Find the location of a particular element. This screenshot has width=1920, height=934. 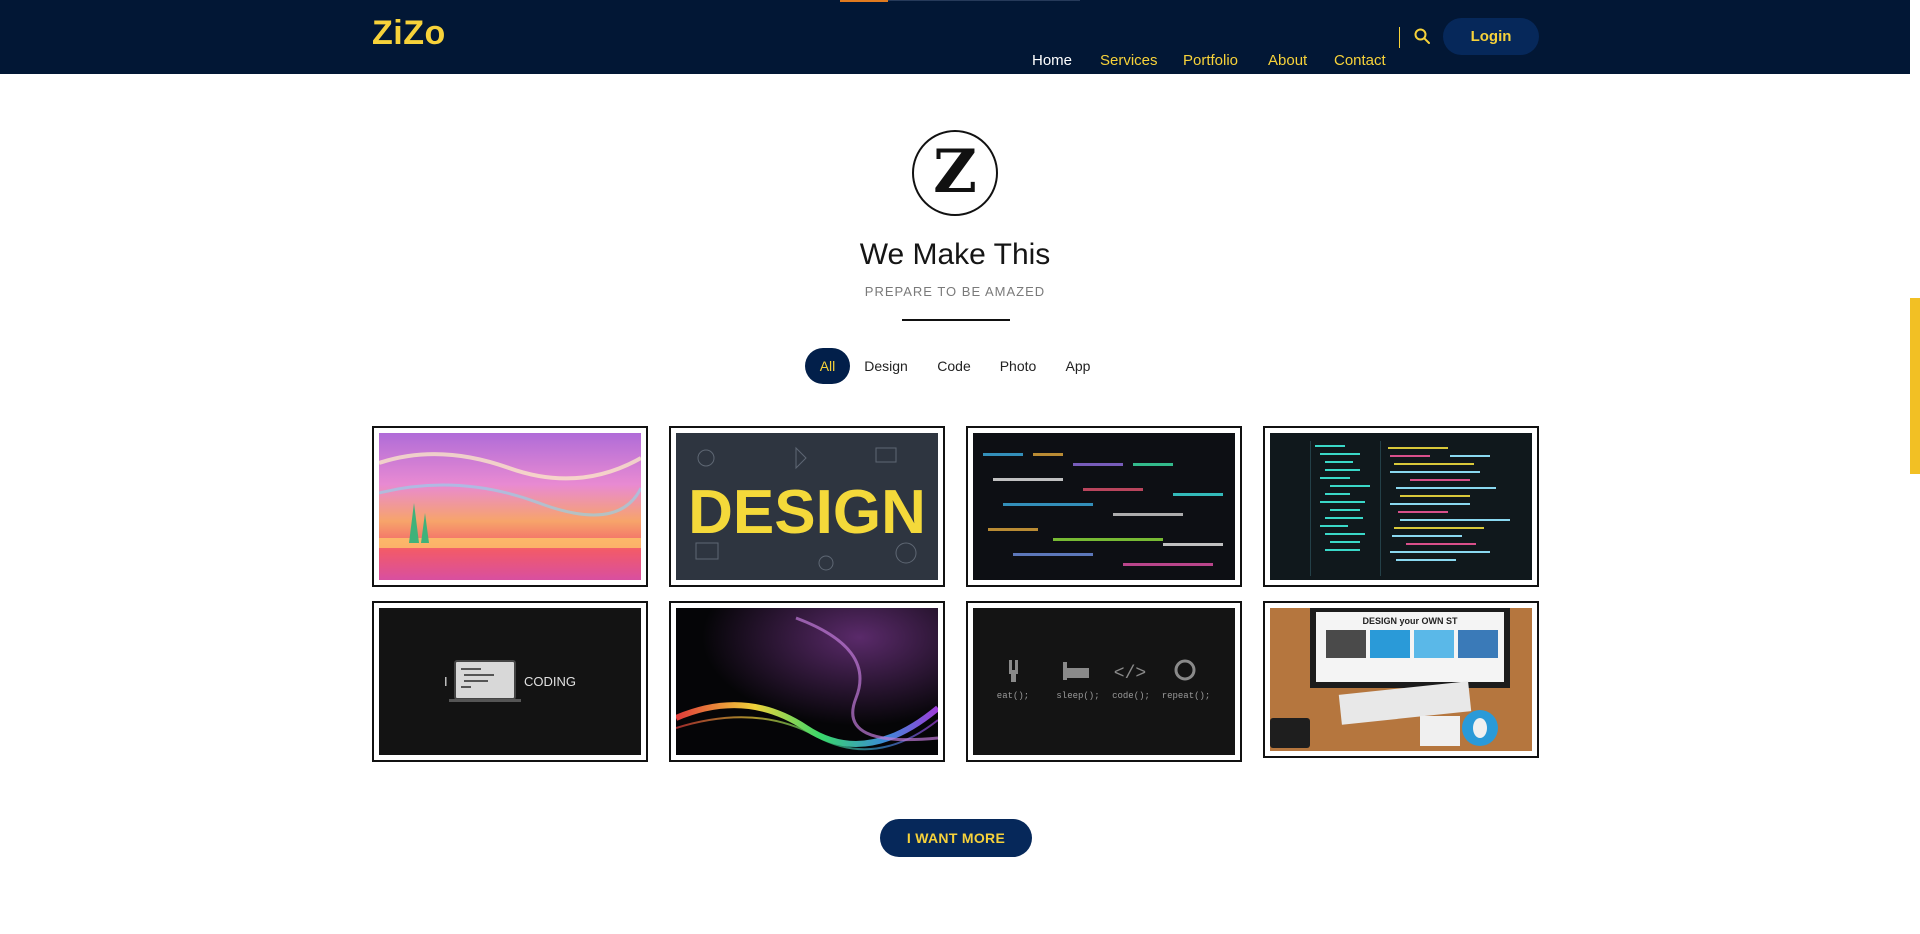

filter-app: App is located at coordinates (1078, 366).